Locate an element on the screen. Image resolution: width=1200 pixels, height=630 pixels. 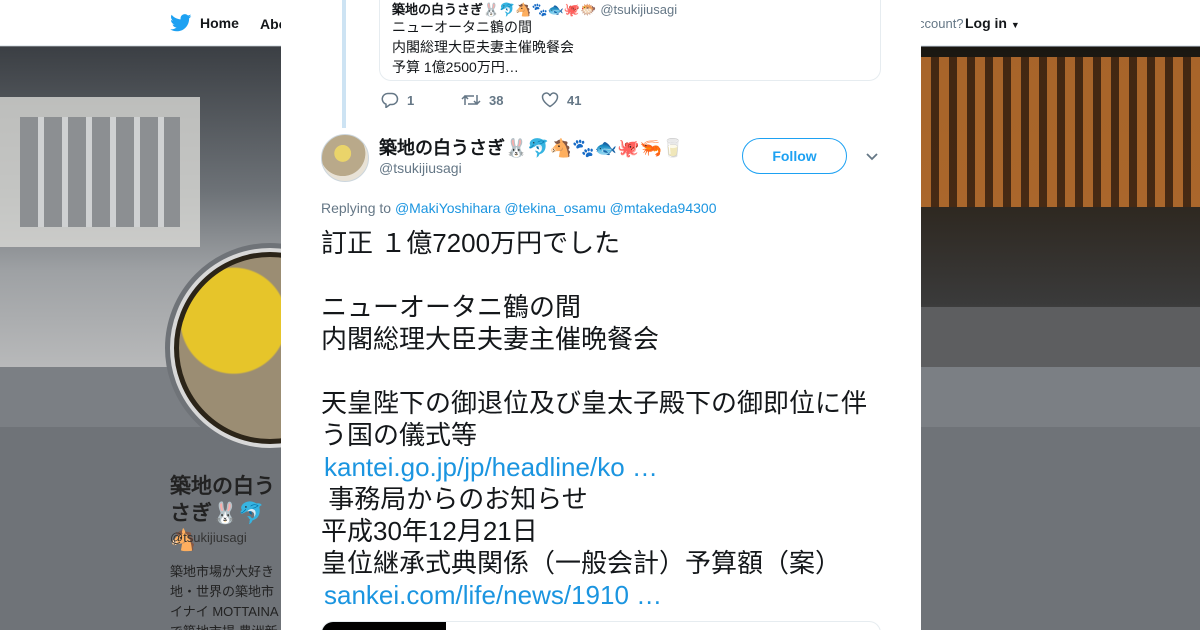
twitter-bird-icon is located at coordinates (181, 23).